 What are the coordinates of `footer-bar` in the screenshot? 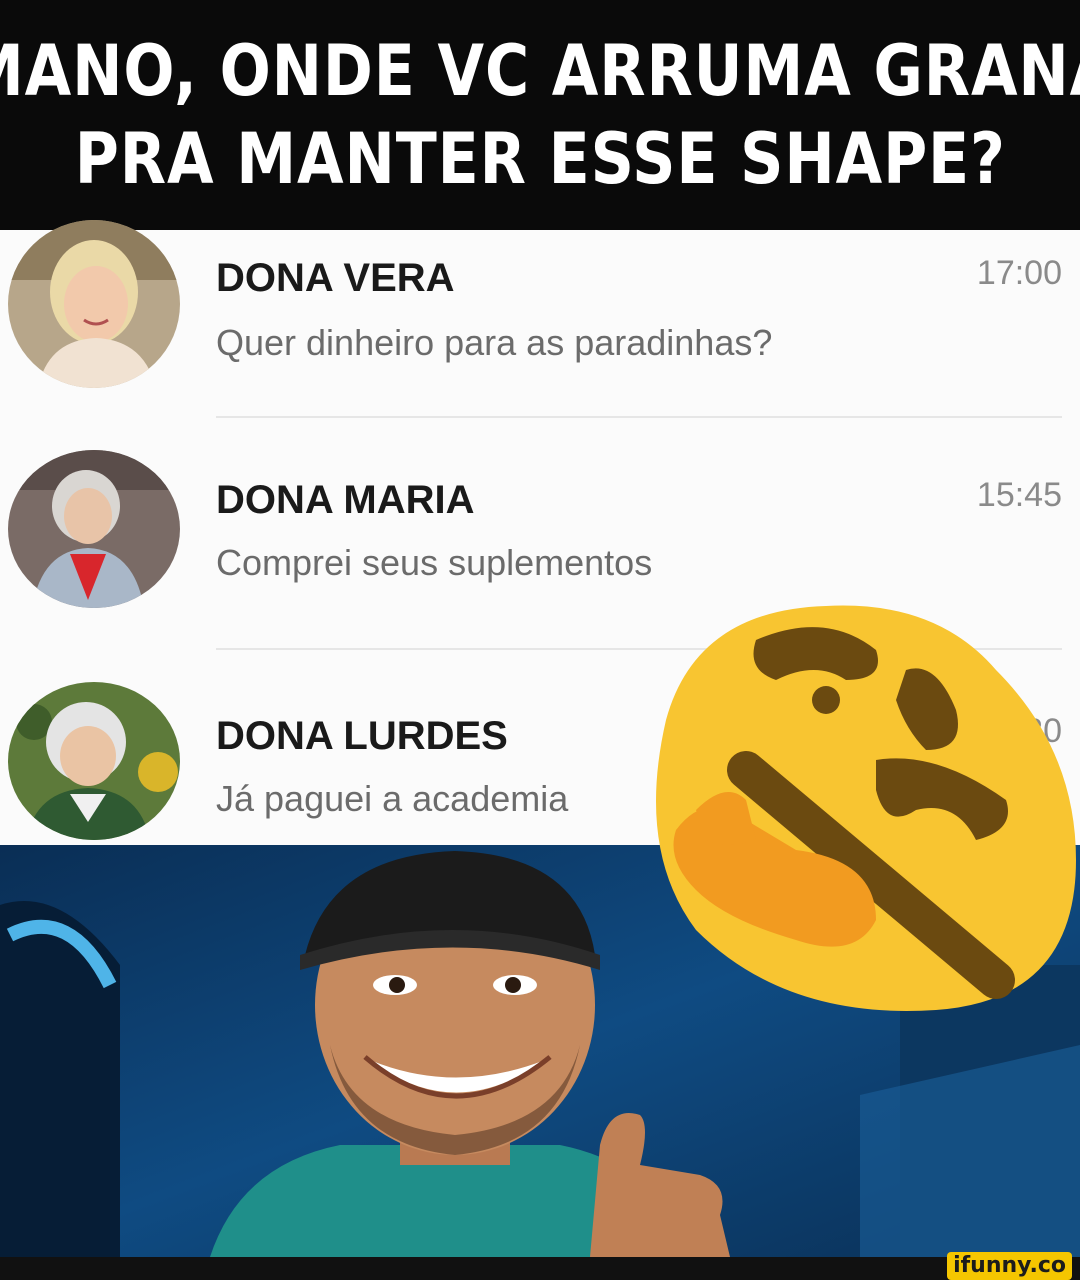 It's located at (540, 1268).